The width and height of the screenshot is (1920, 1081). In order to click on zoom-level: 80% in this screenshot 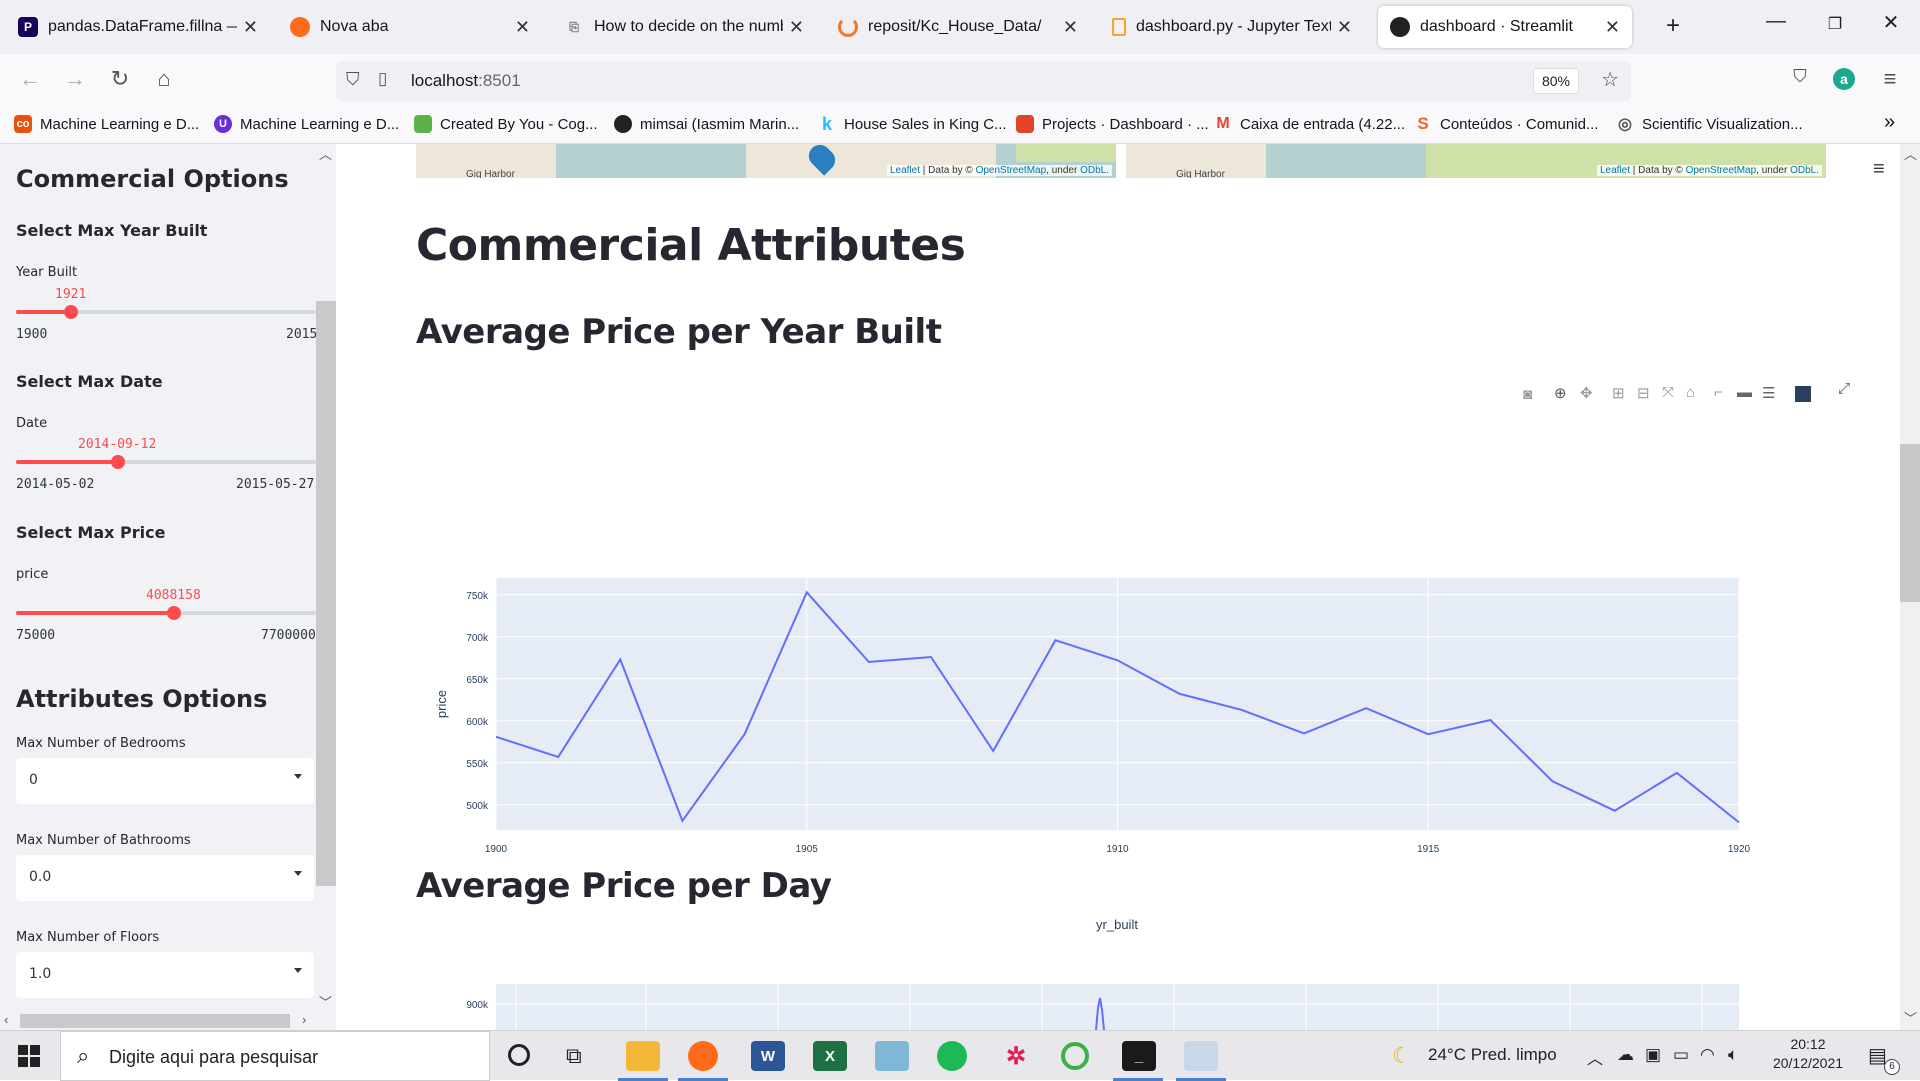, I will do `click(1555, 81)`.